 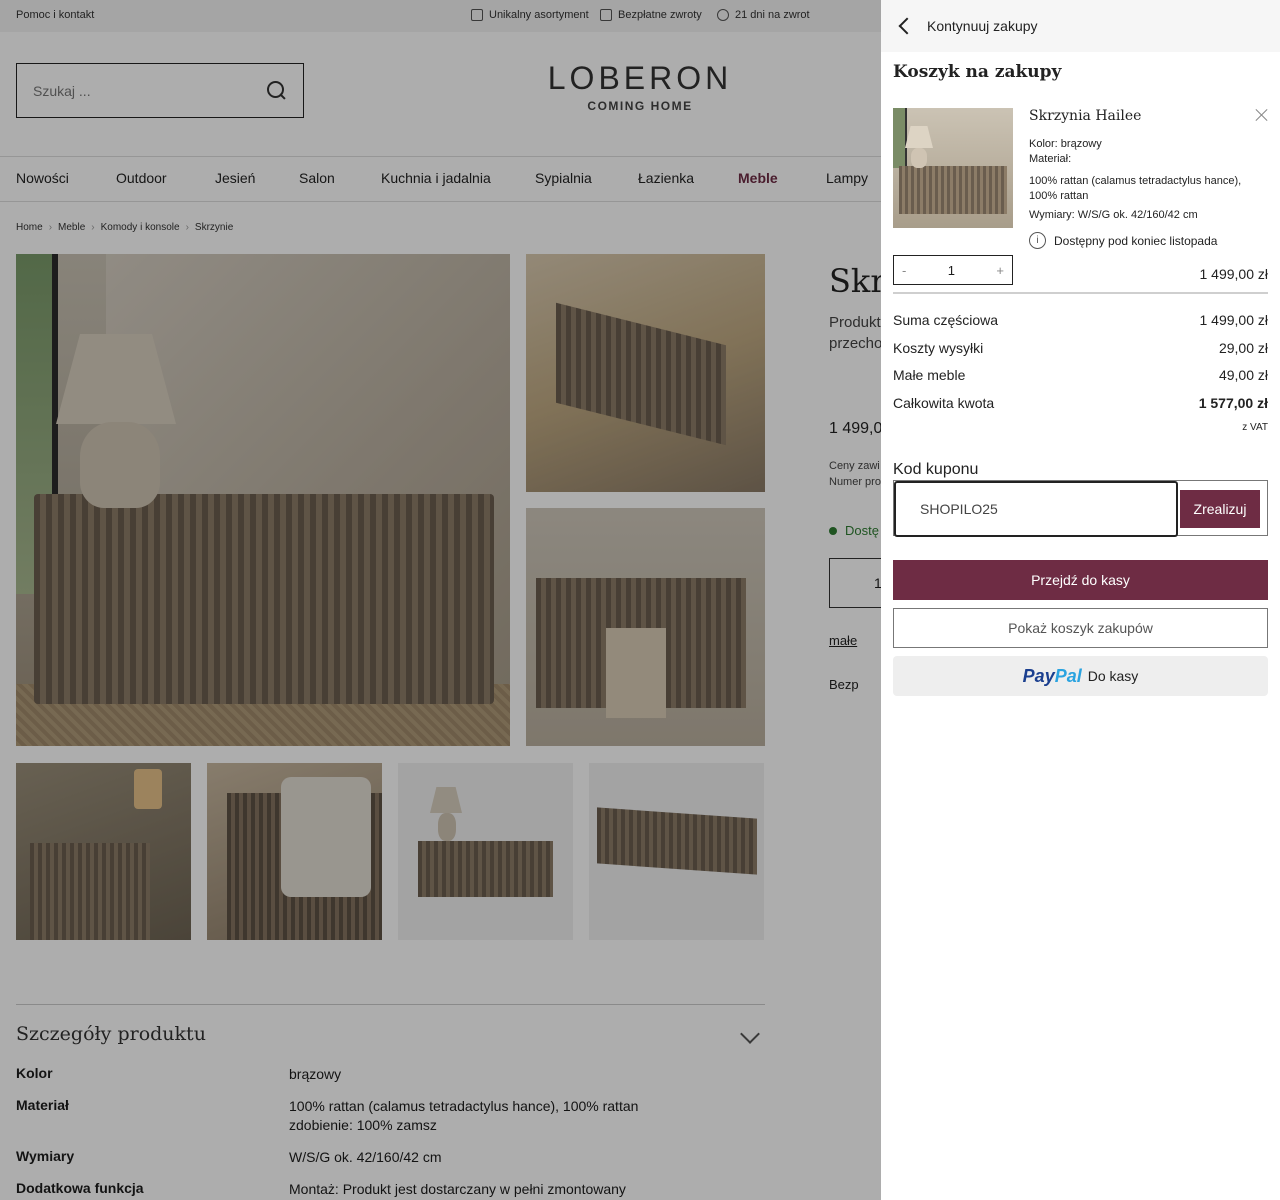 What do you see at coordinates (1080, 348) in the screenshot?
I see `summary-shipping: Koszty wysyłki 29,00 zł` at bounding box center [1080, 348].